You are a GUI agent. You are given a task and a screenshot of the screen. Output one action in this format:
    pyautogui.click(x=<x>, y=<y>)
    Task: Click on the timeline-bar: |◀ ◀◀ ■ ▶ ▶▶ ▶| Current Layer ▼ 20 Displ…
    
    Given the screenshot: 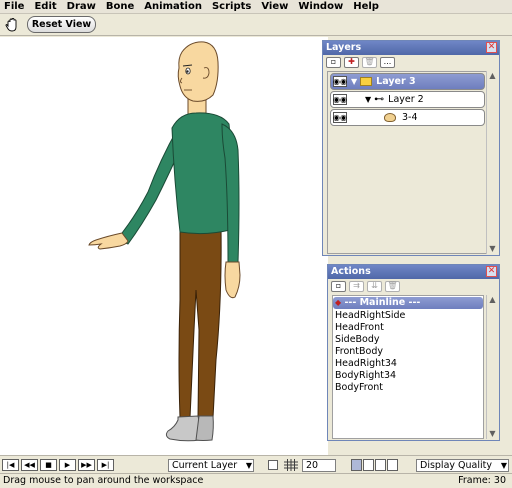 What is the action you would take?
    pyautogui.click(x=256, y=464)
    